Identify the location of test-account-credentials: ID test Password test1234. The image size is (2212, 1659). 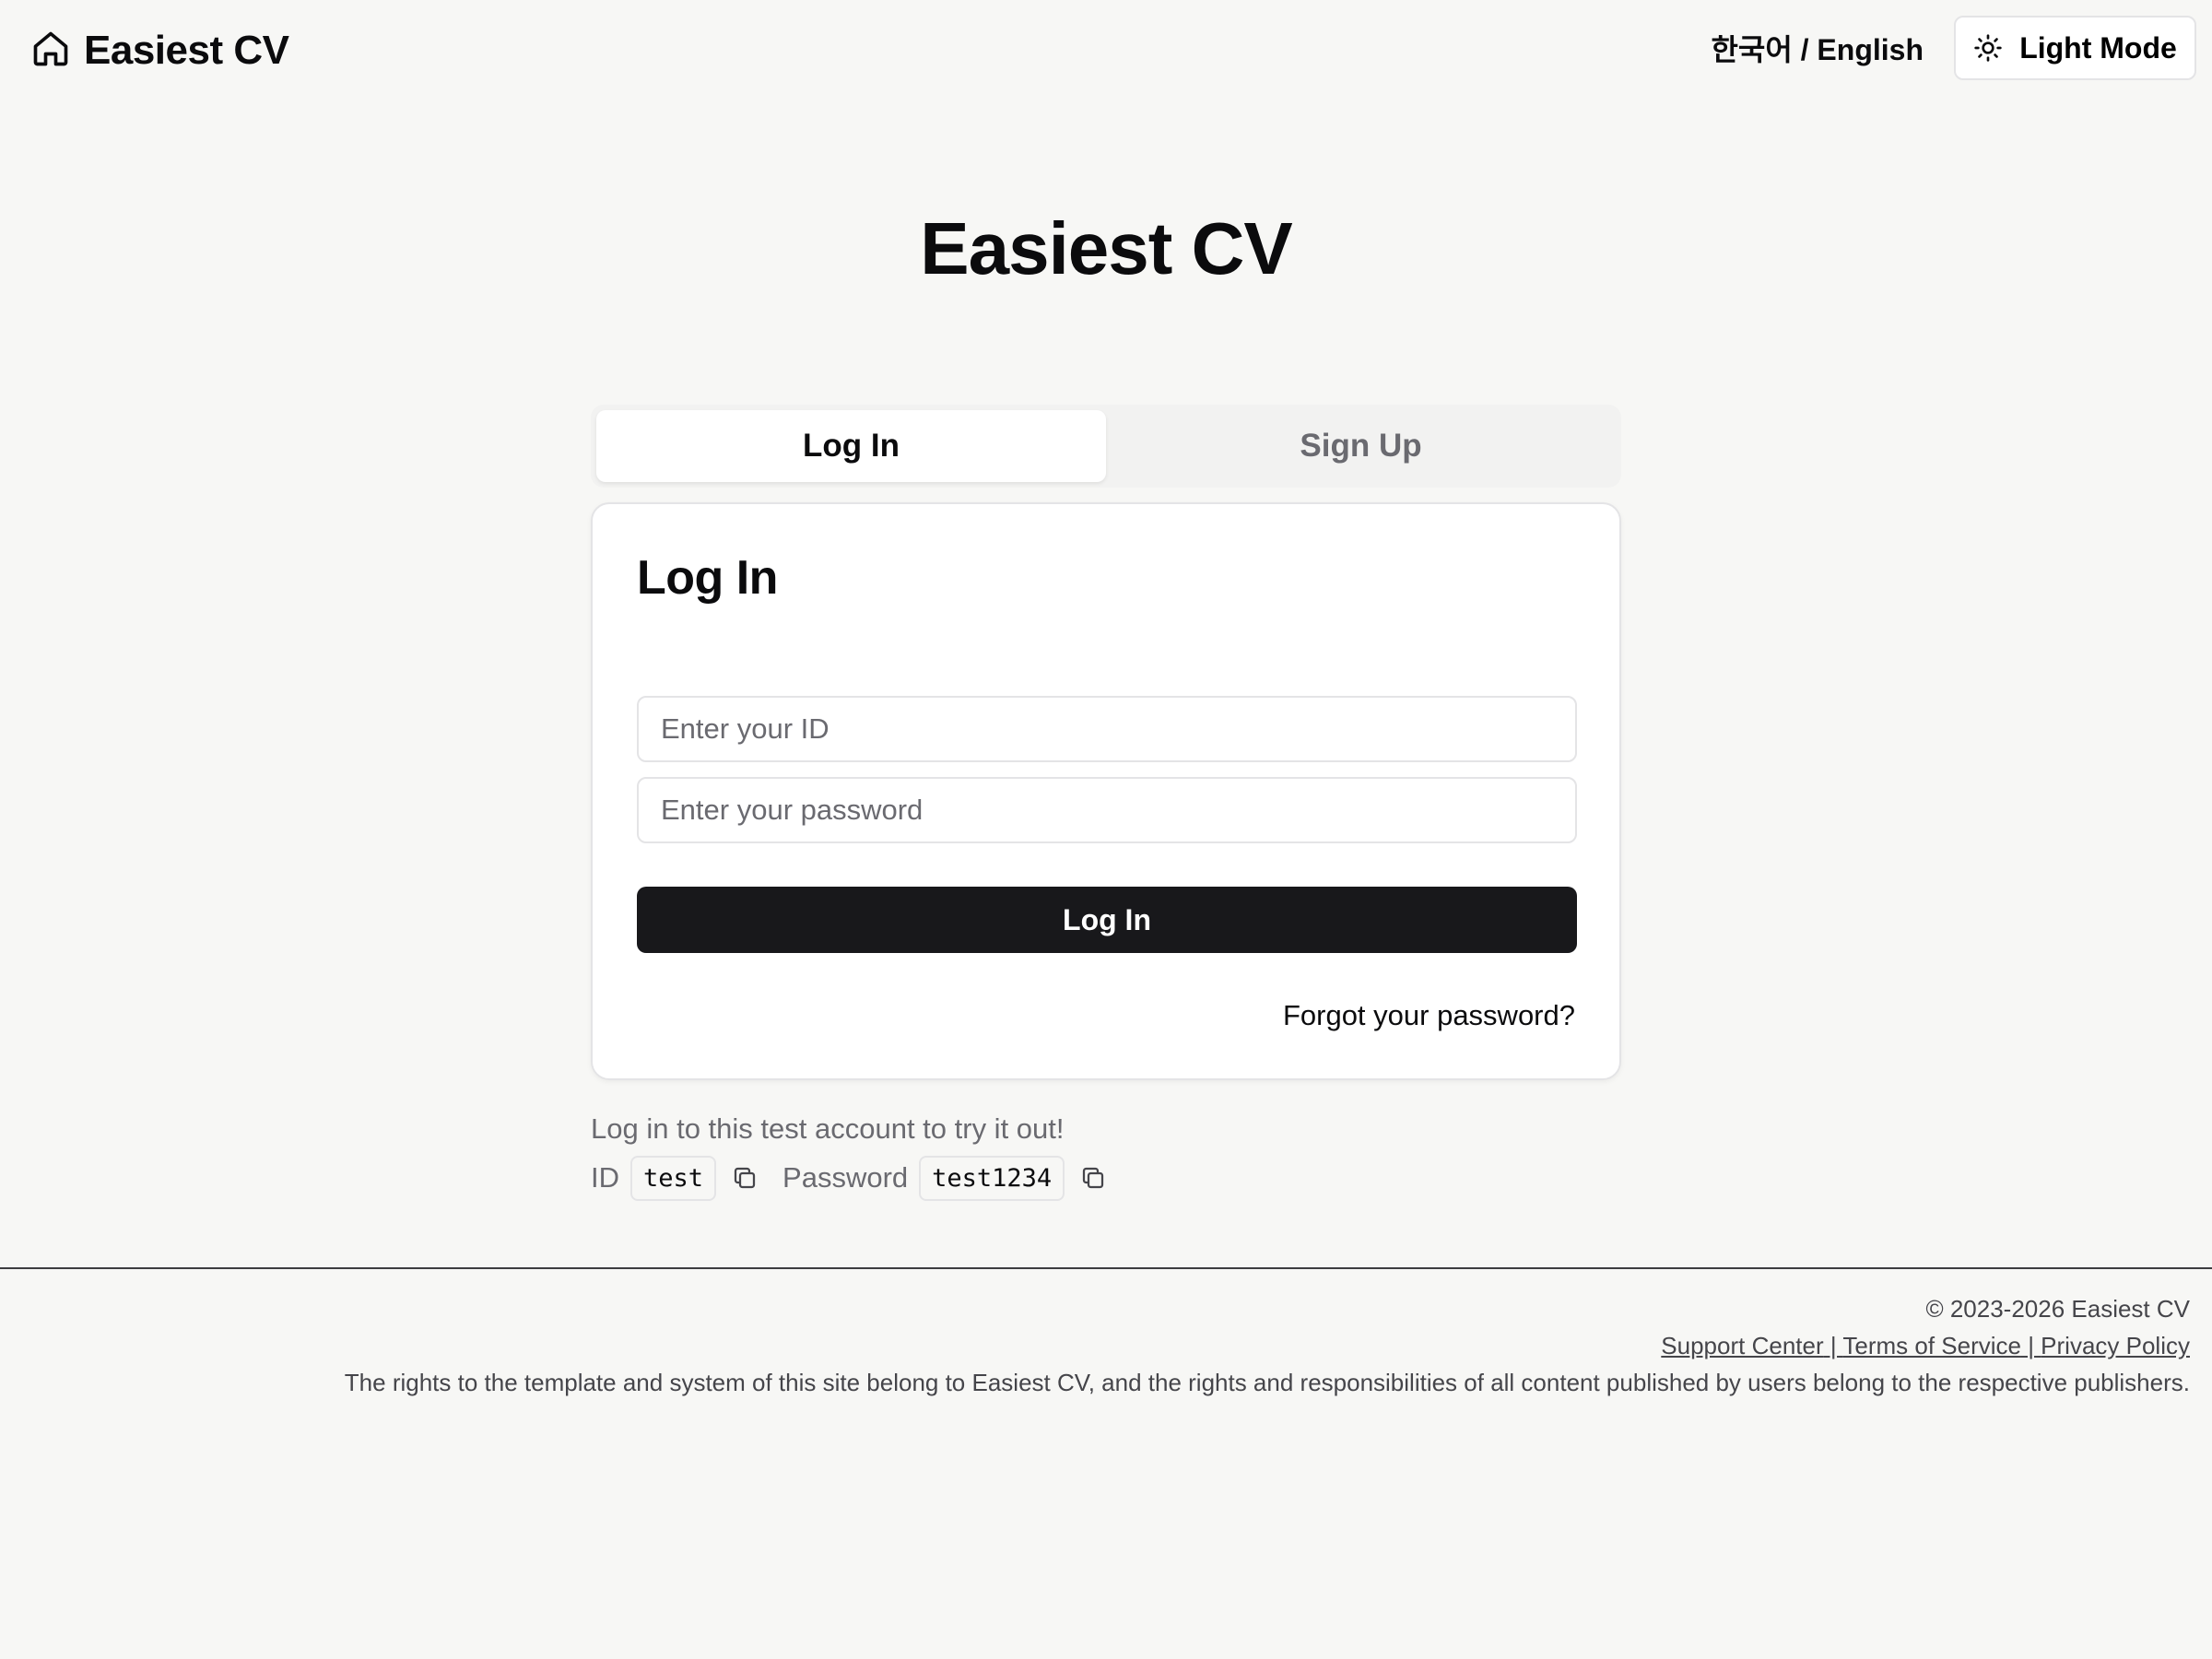
(861, 1178).